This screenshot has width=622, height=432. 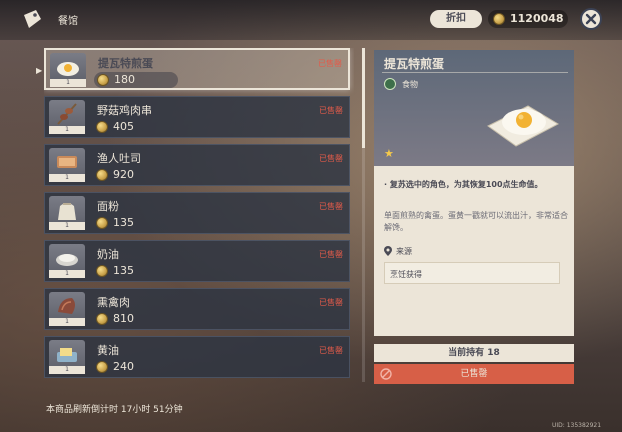 What do you see at coordinates (390, 84) in the screenshot?
I see `food-category-icon` at bounding box center [390, 84].